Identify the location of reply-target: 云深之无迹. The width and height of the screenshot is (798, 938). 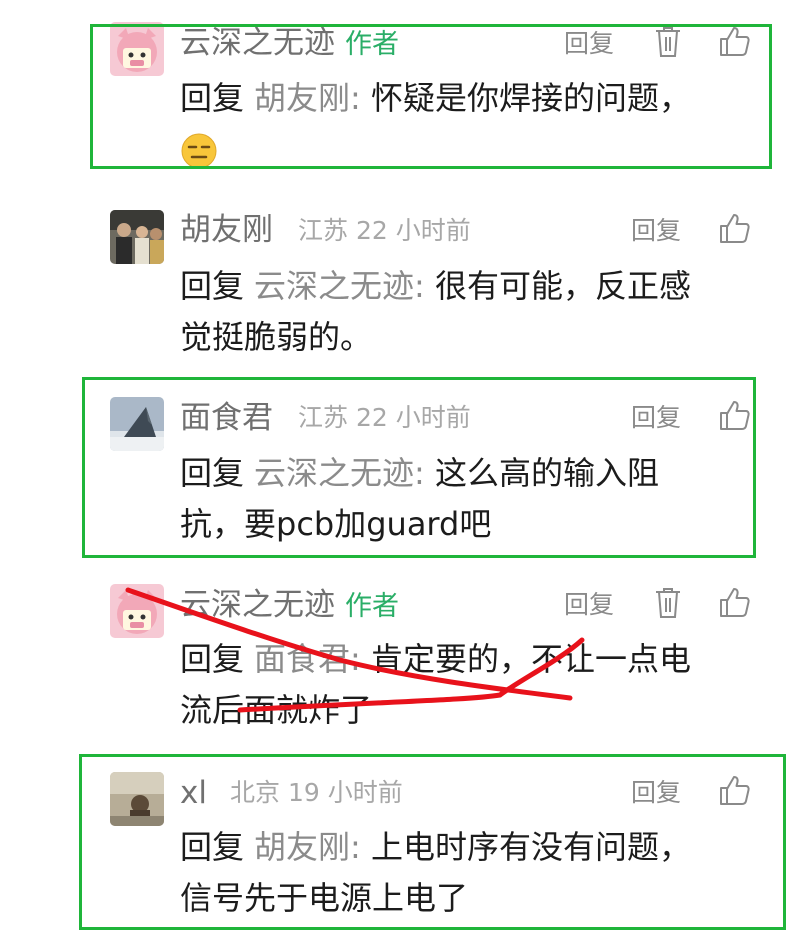
(334, 286).